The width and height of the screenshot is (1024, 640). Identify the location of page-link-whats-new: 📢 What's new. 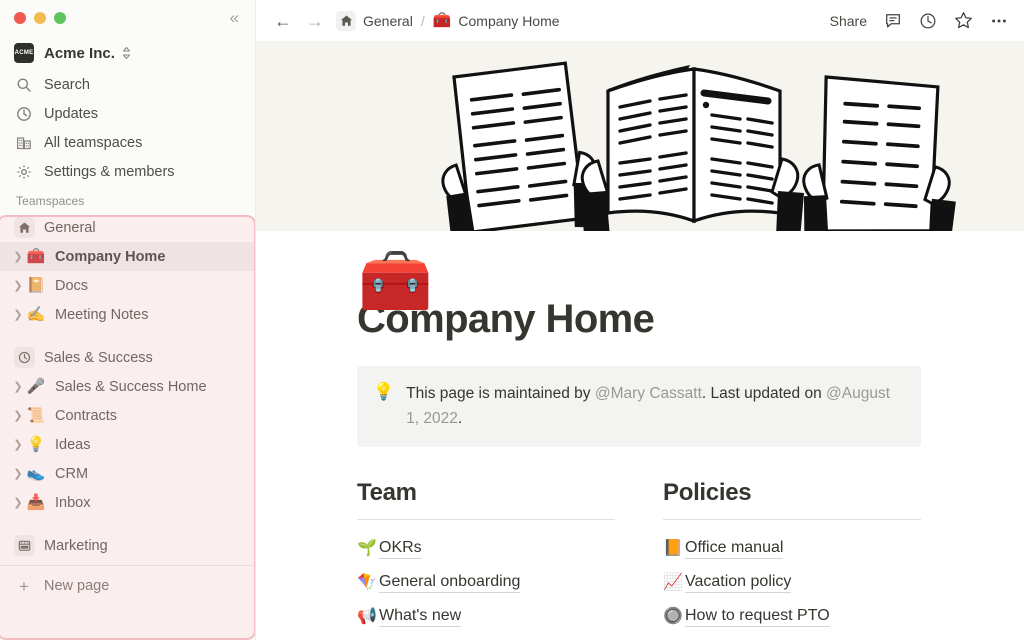
(486, 617).